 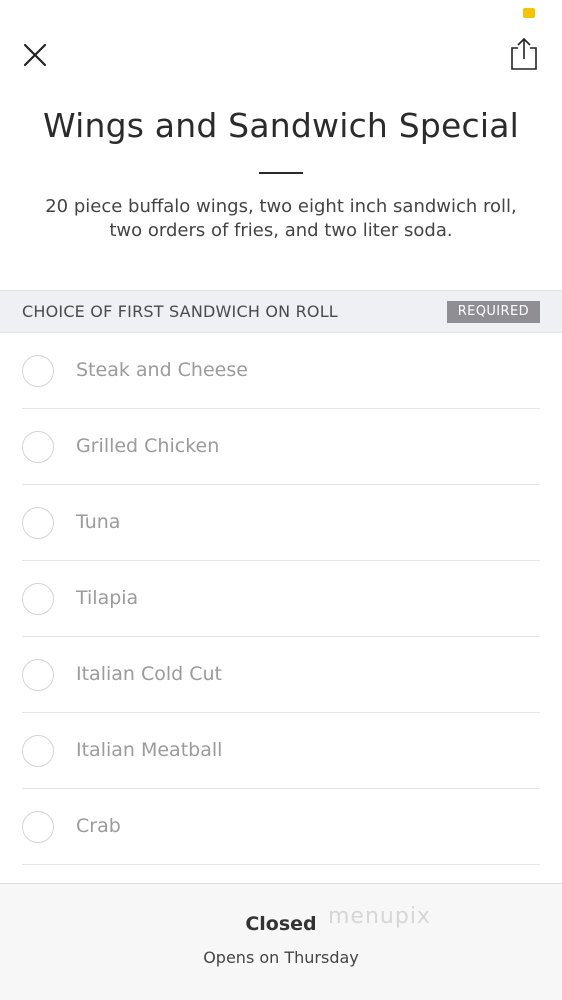 I want to click on close-button, so click(x=35, y=55).